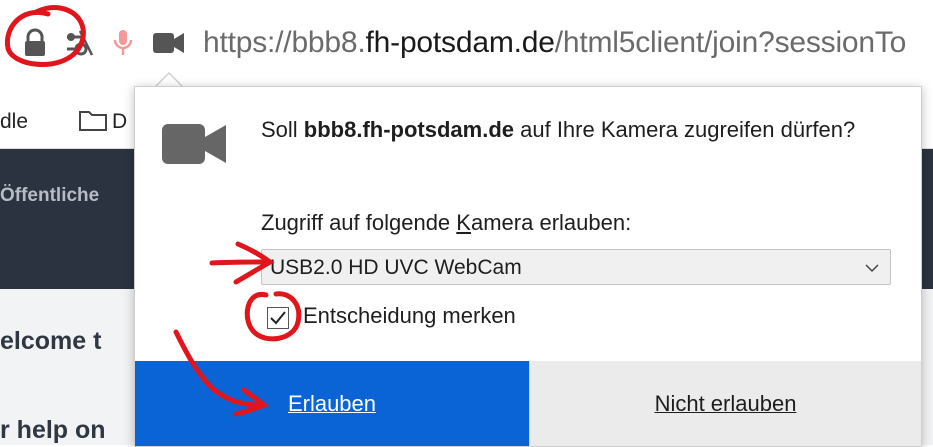  What do you see at coordinates (359, 222) in the screenshot?
I see `camera-label-before: Zugriff auf folgende` at bounding box center [359, 222].